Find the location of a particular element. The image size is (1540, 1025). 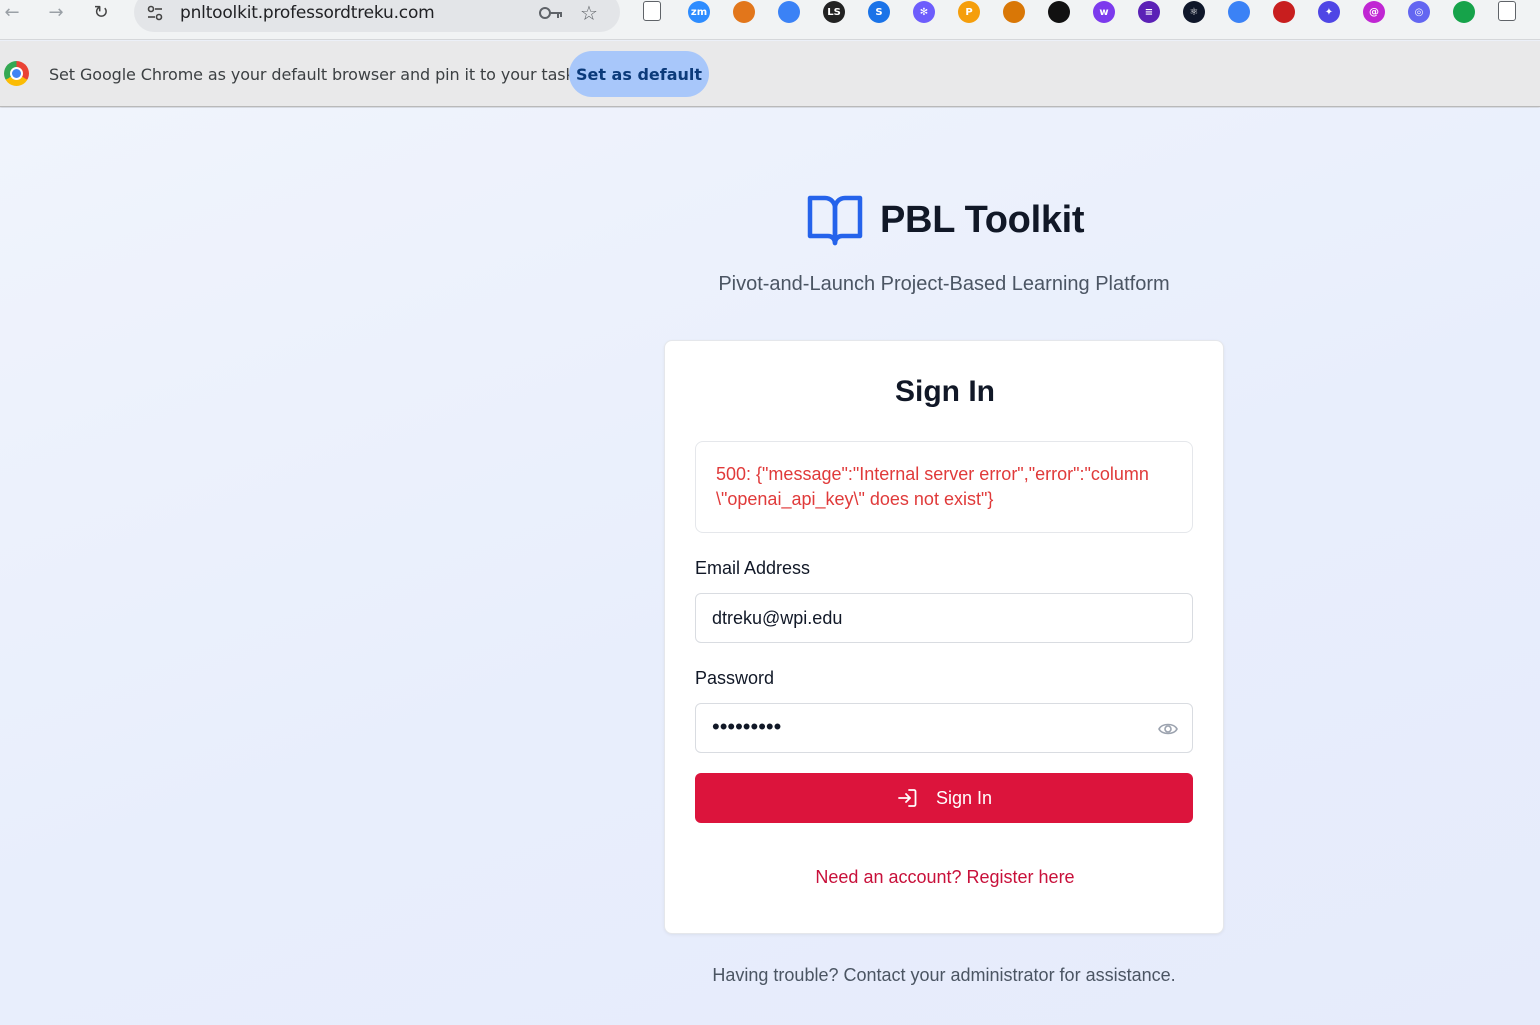

card-title: Sign In is located at coordinates (945, 391).